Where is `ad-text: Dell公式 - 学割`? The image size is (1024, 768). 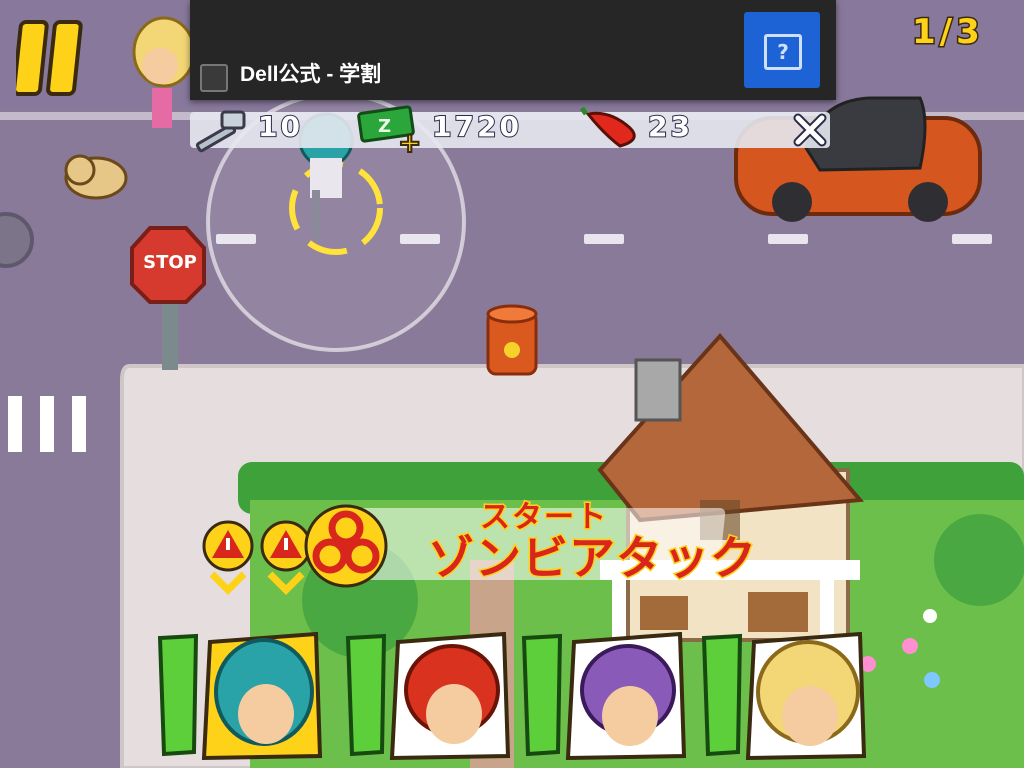 ad-text: Dell公式 - 学割 is located at coordinates (310, 73).